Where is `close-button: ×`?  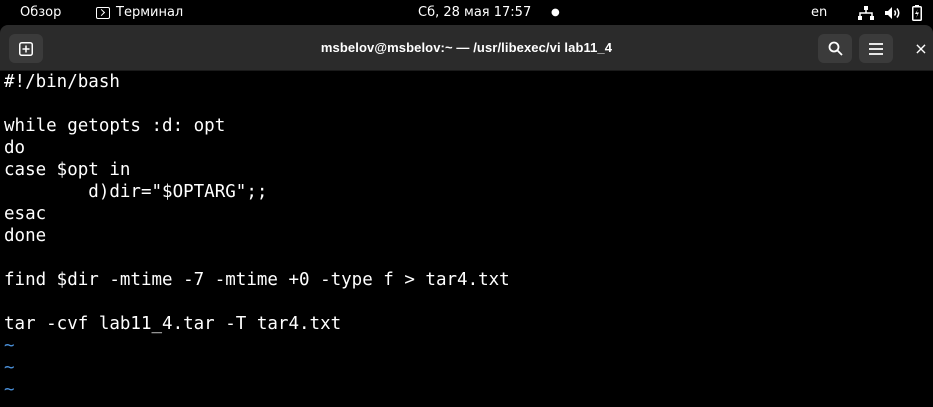 close-button: × is located at coordinates (921, 48).